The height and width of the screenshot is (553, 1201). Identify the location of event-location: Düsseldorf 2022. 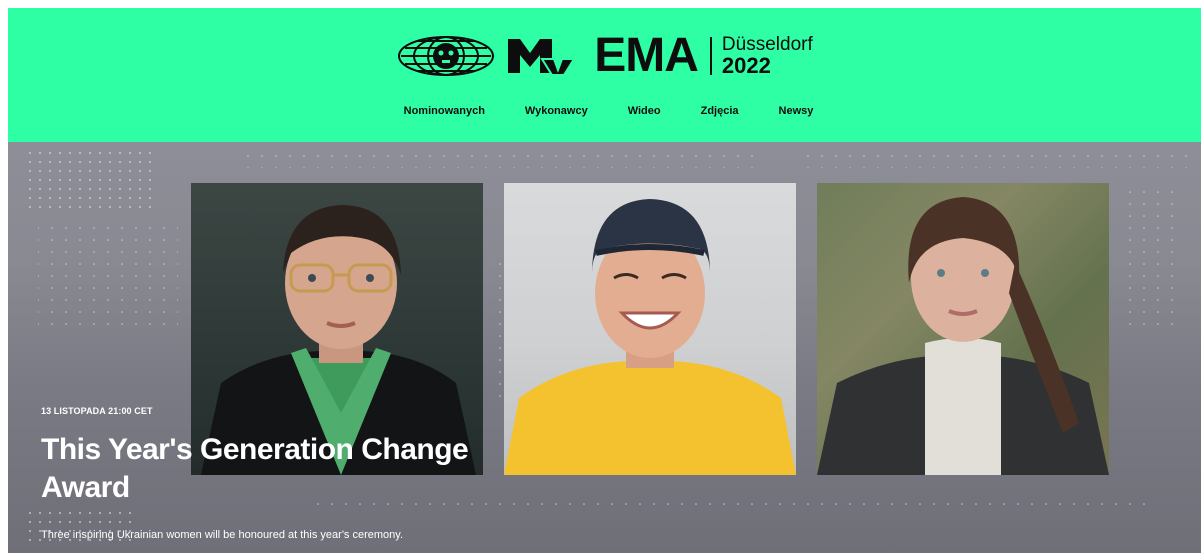
(767, 56).